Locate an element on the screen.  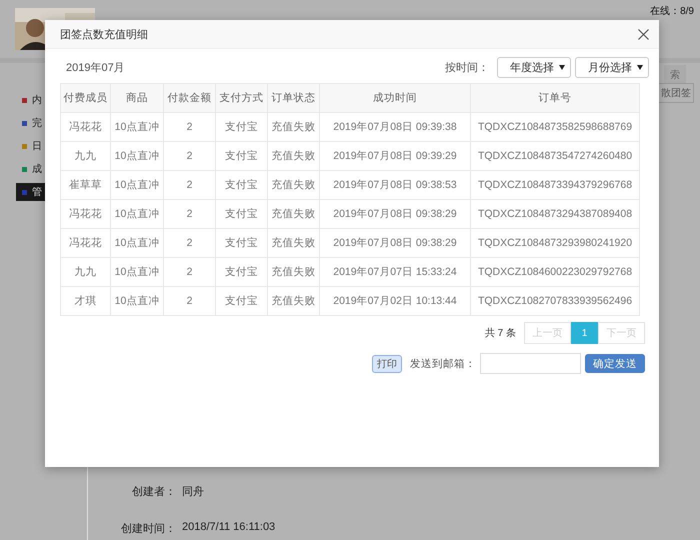
table-cell: 2019年07月07日 15:33:24 is located at coordinates (395, 272).